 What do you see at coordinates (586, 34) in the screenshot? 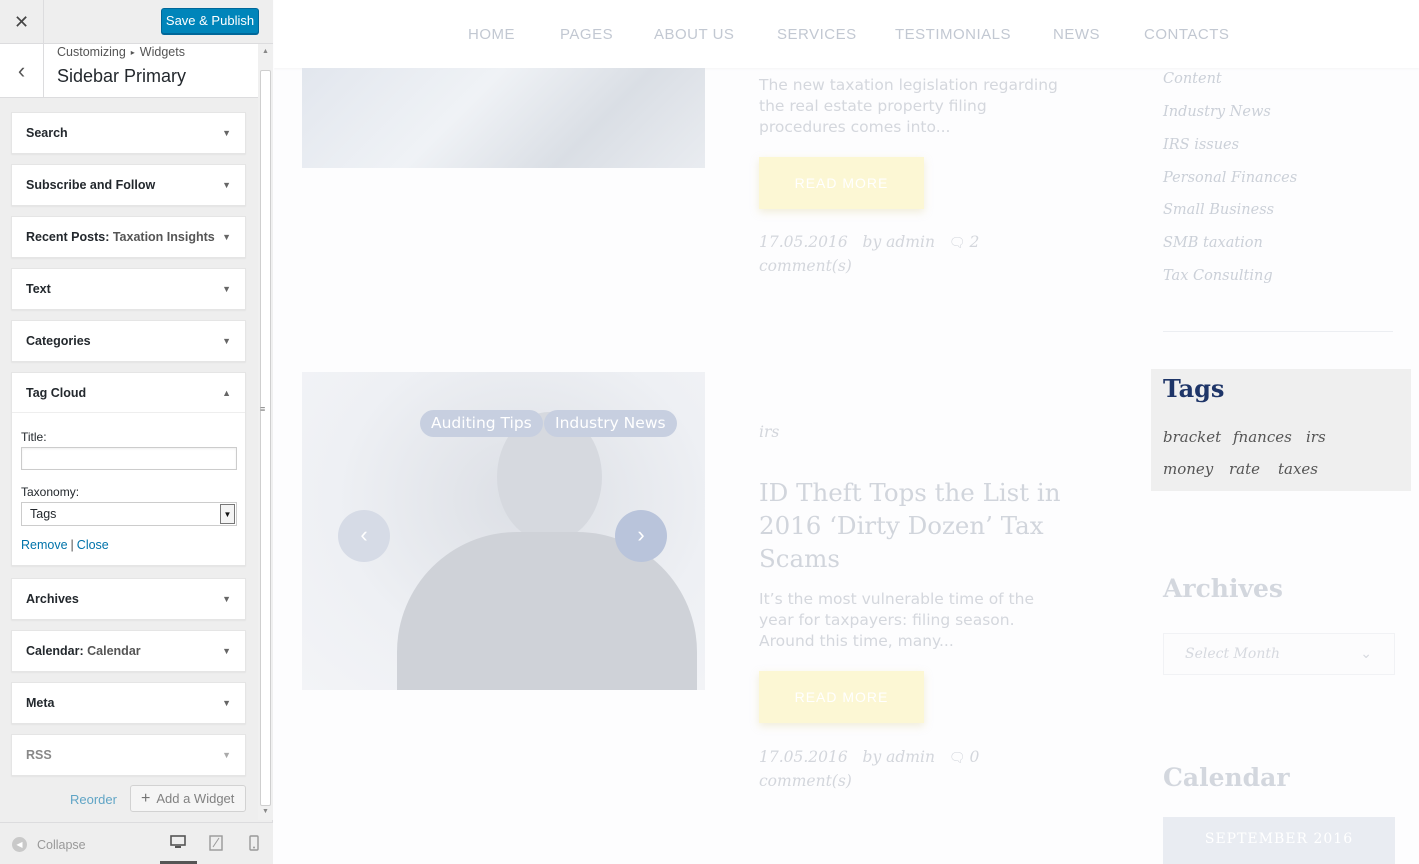
I see `nav-pages: PAGES` at bounding box center [586, 34].